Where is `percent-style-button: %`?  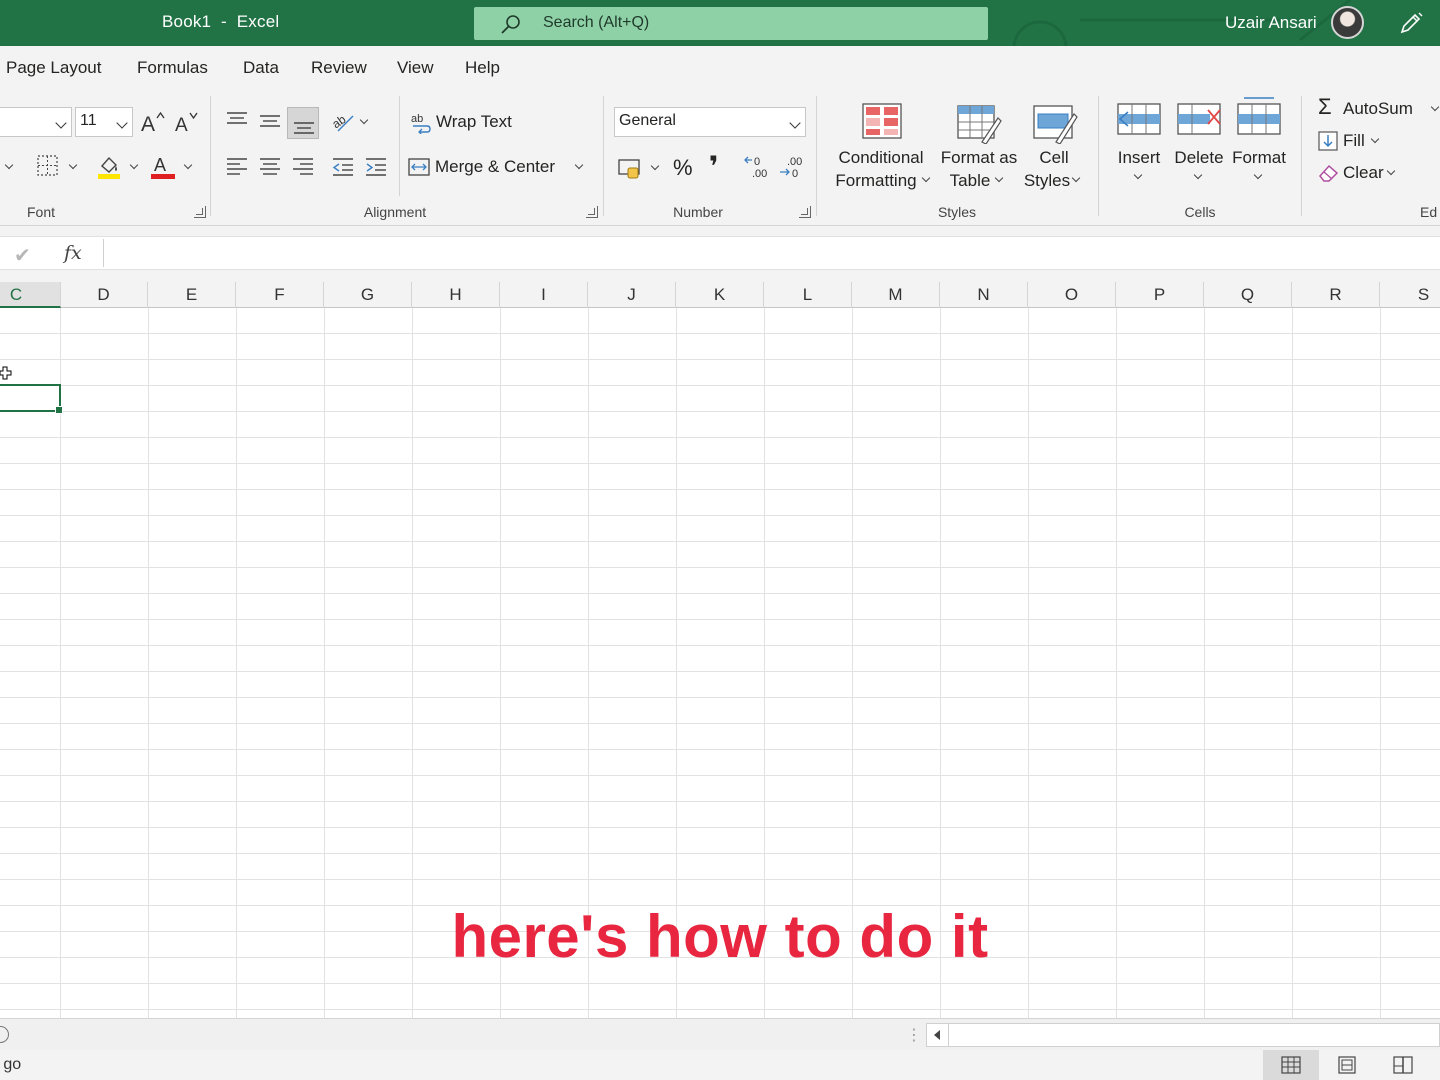 percent-style-button: % is located at coordinates (683, 168).